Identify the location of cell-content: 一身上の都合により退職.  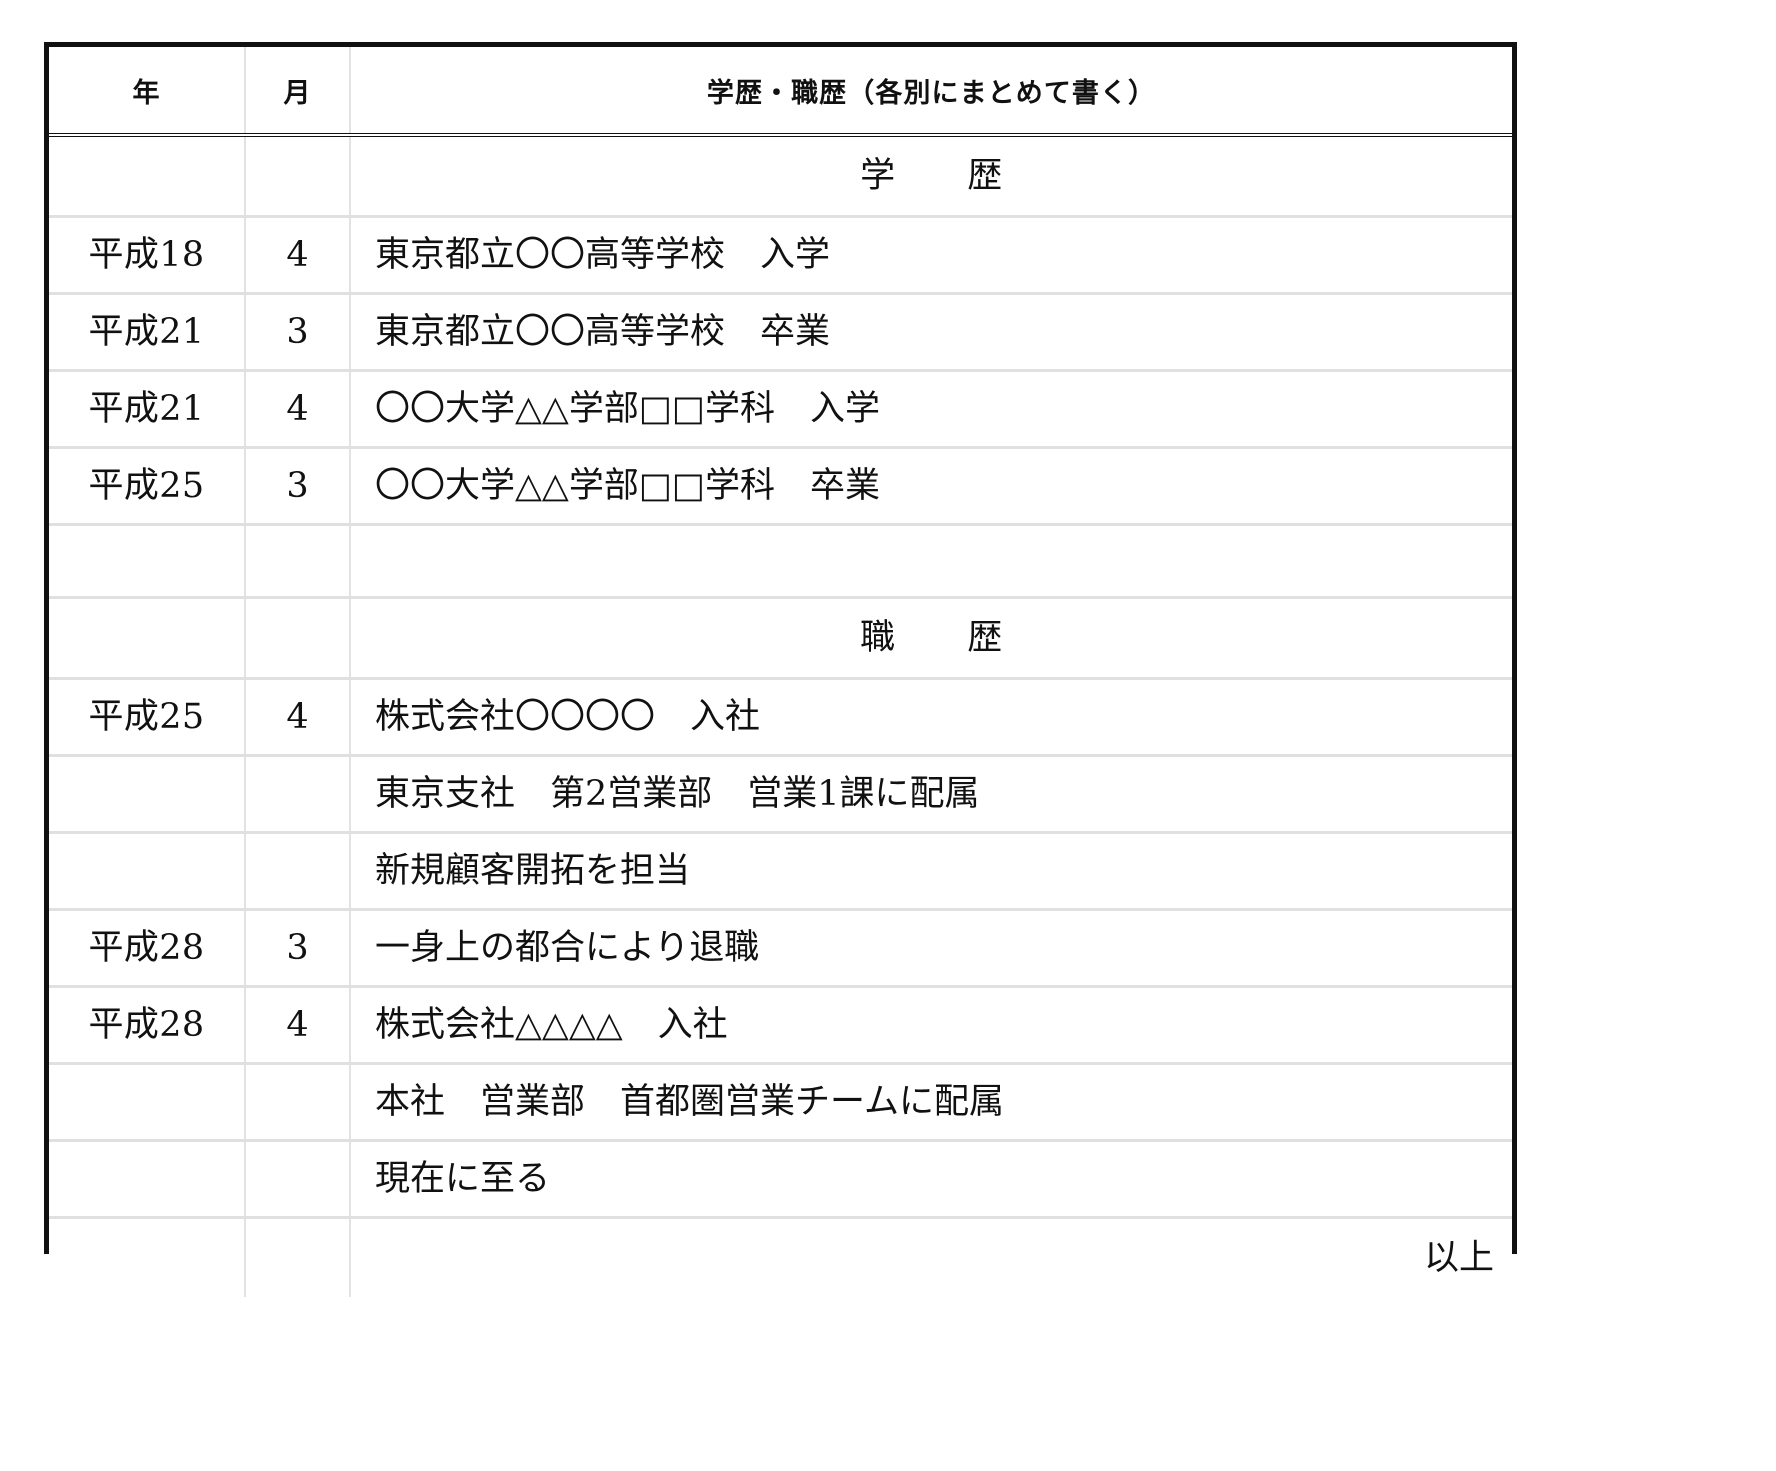
(931, 948).